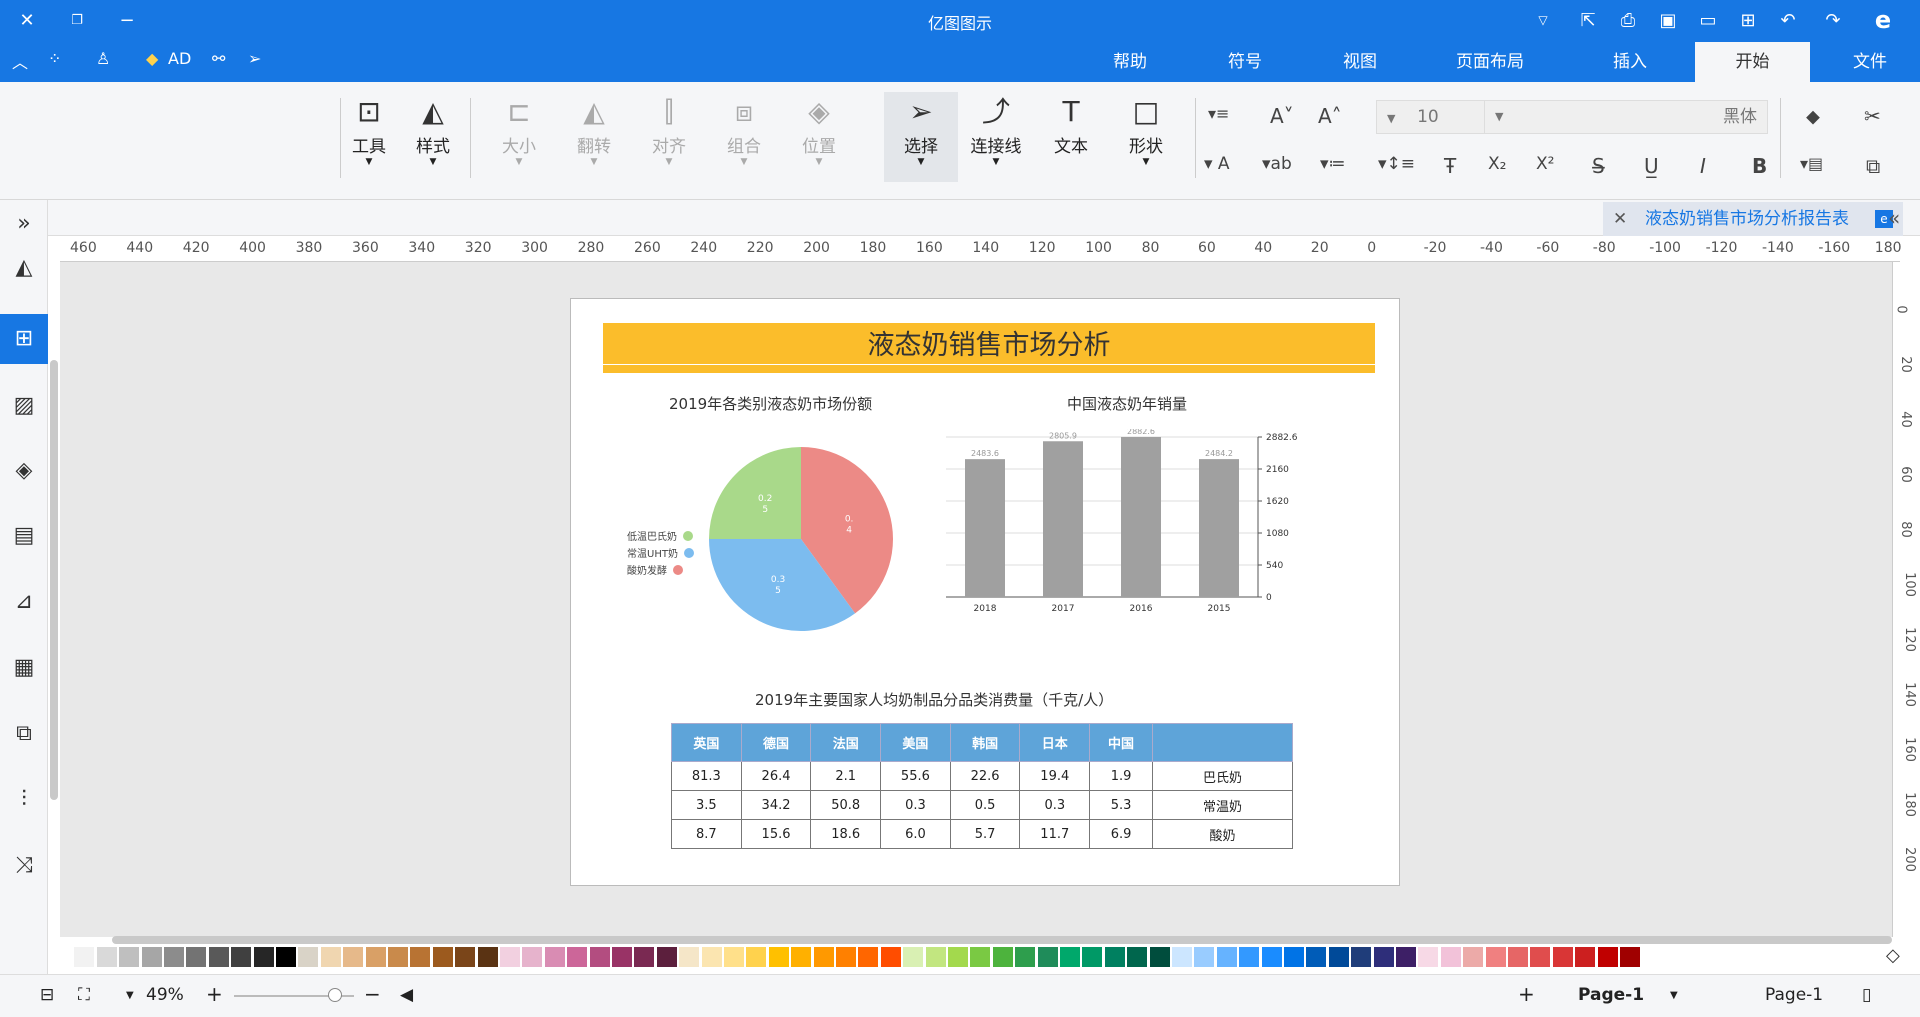  Describe the element at coordinates (1833, 20) in the screenshot. I see `redo-icon: ↷` at that location.